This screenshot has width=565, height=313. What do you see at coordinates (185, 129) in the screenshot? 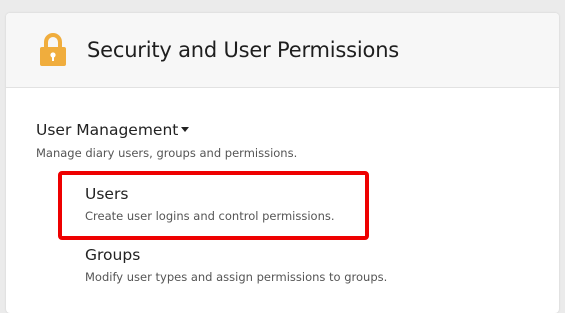
I see `caret-down-icon` at bounding box center [185, 129].